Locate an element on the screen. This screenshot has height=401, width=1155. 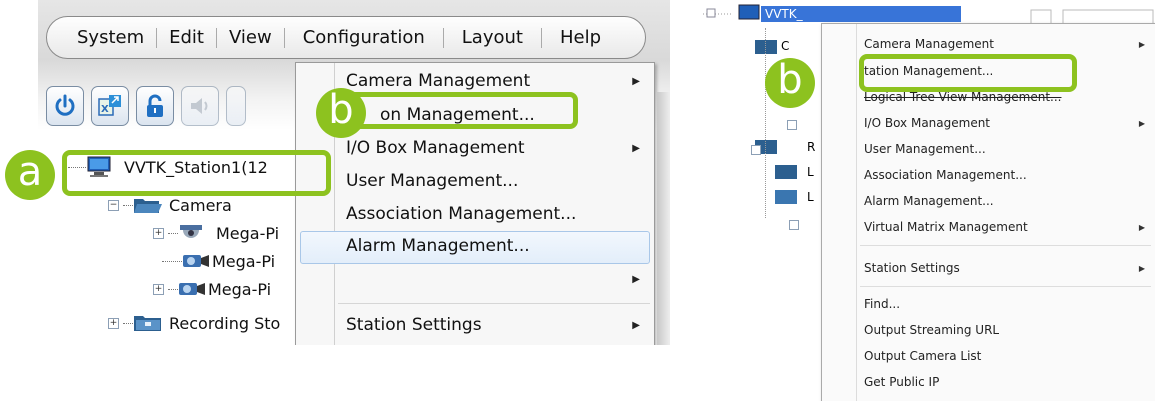
tree-node-camera-2: Mega-Pi is located at coordinates (218, 261).